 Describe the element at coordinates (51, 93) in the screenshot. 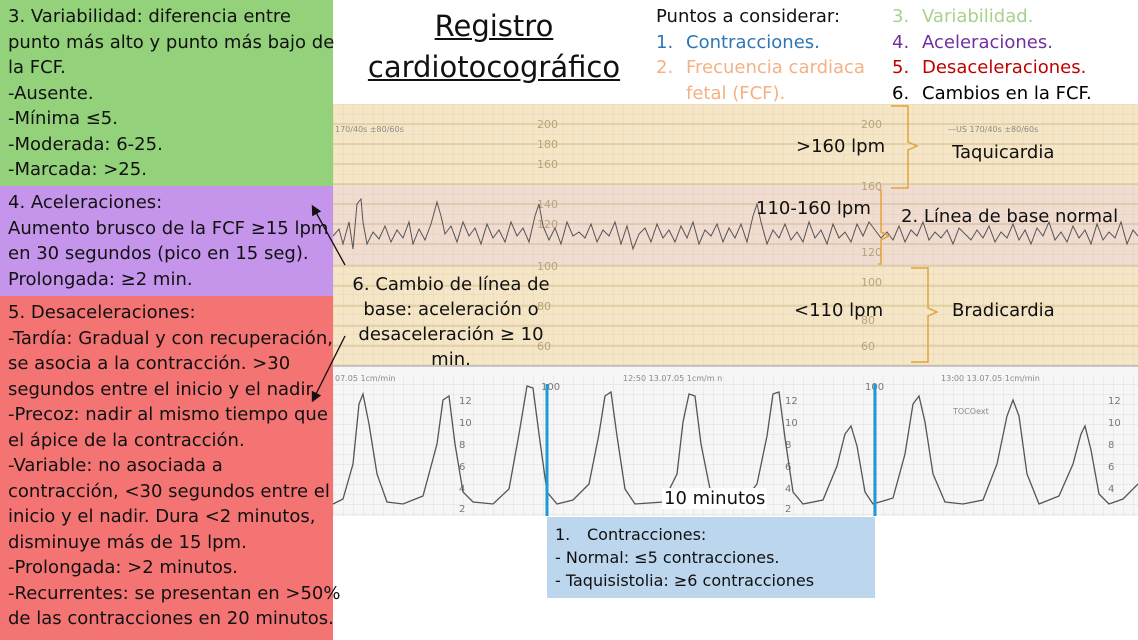

I see `variability-line: -Ausente.` at that location.